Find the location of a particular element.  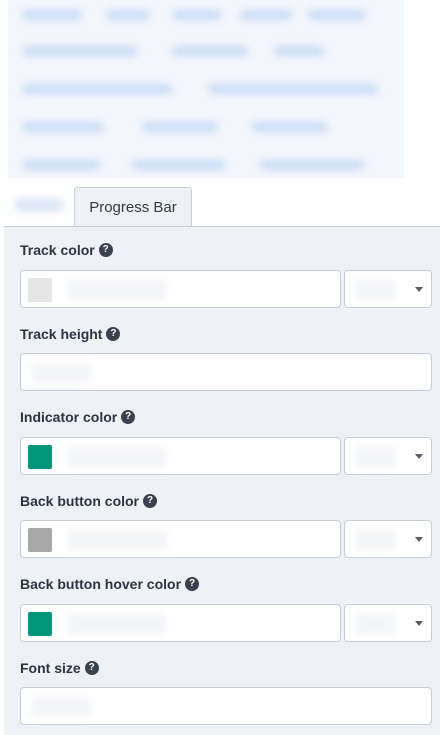

back-button-hover-color-input is located at coordinates (180, 623).